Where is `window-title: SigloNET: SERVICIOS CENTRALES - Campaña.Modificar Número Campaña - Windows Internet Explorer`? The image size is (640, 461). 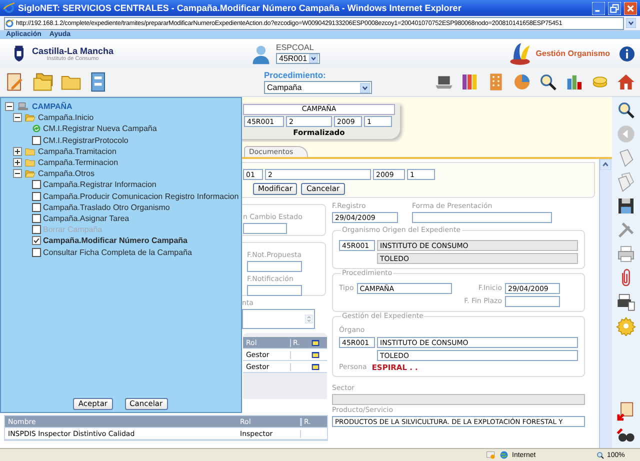 window-title: SigloNET: SERVICIOS CENTRALES - Campaña.Modificar Número Campaña - Windows Internet Explorer is located at coordinates (240, 8).